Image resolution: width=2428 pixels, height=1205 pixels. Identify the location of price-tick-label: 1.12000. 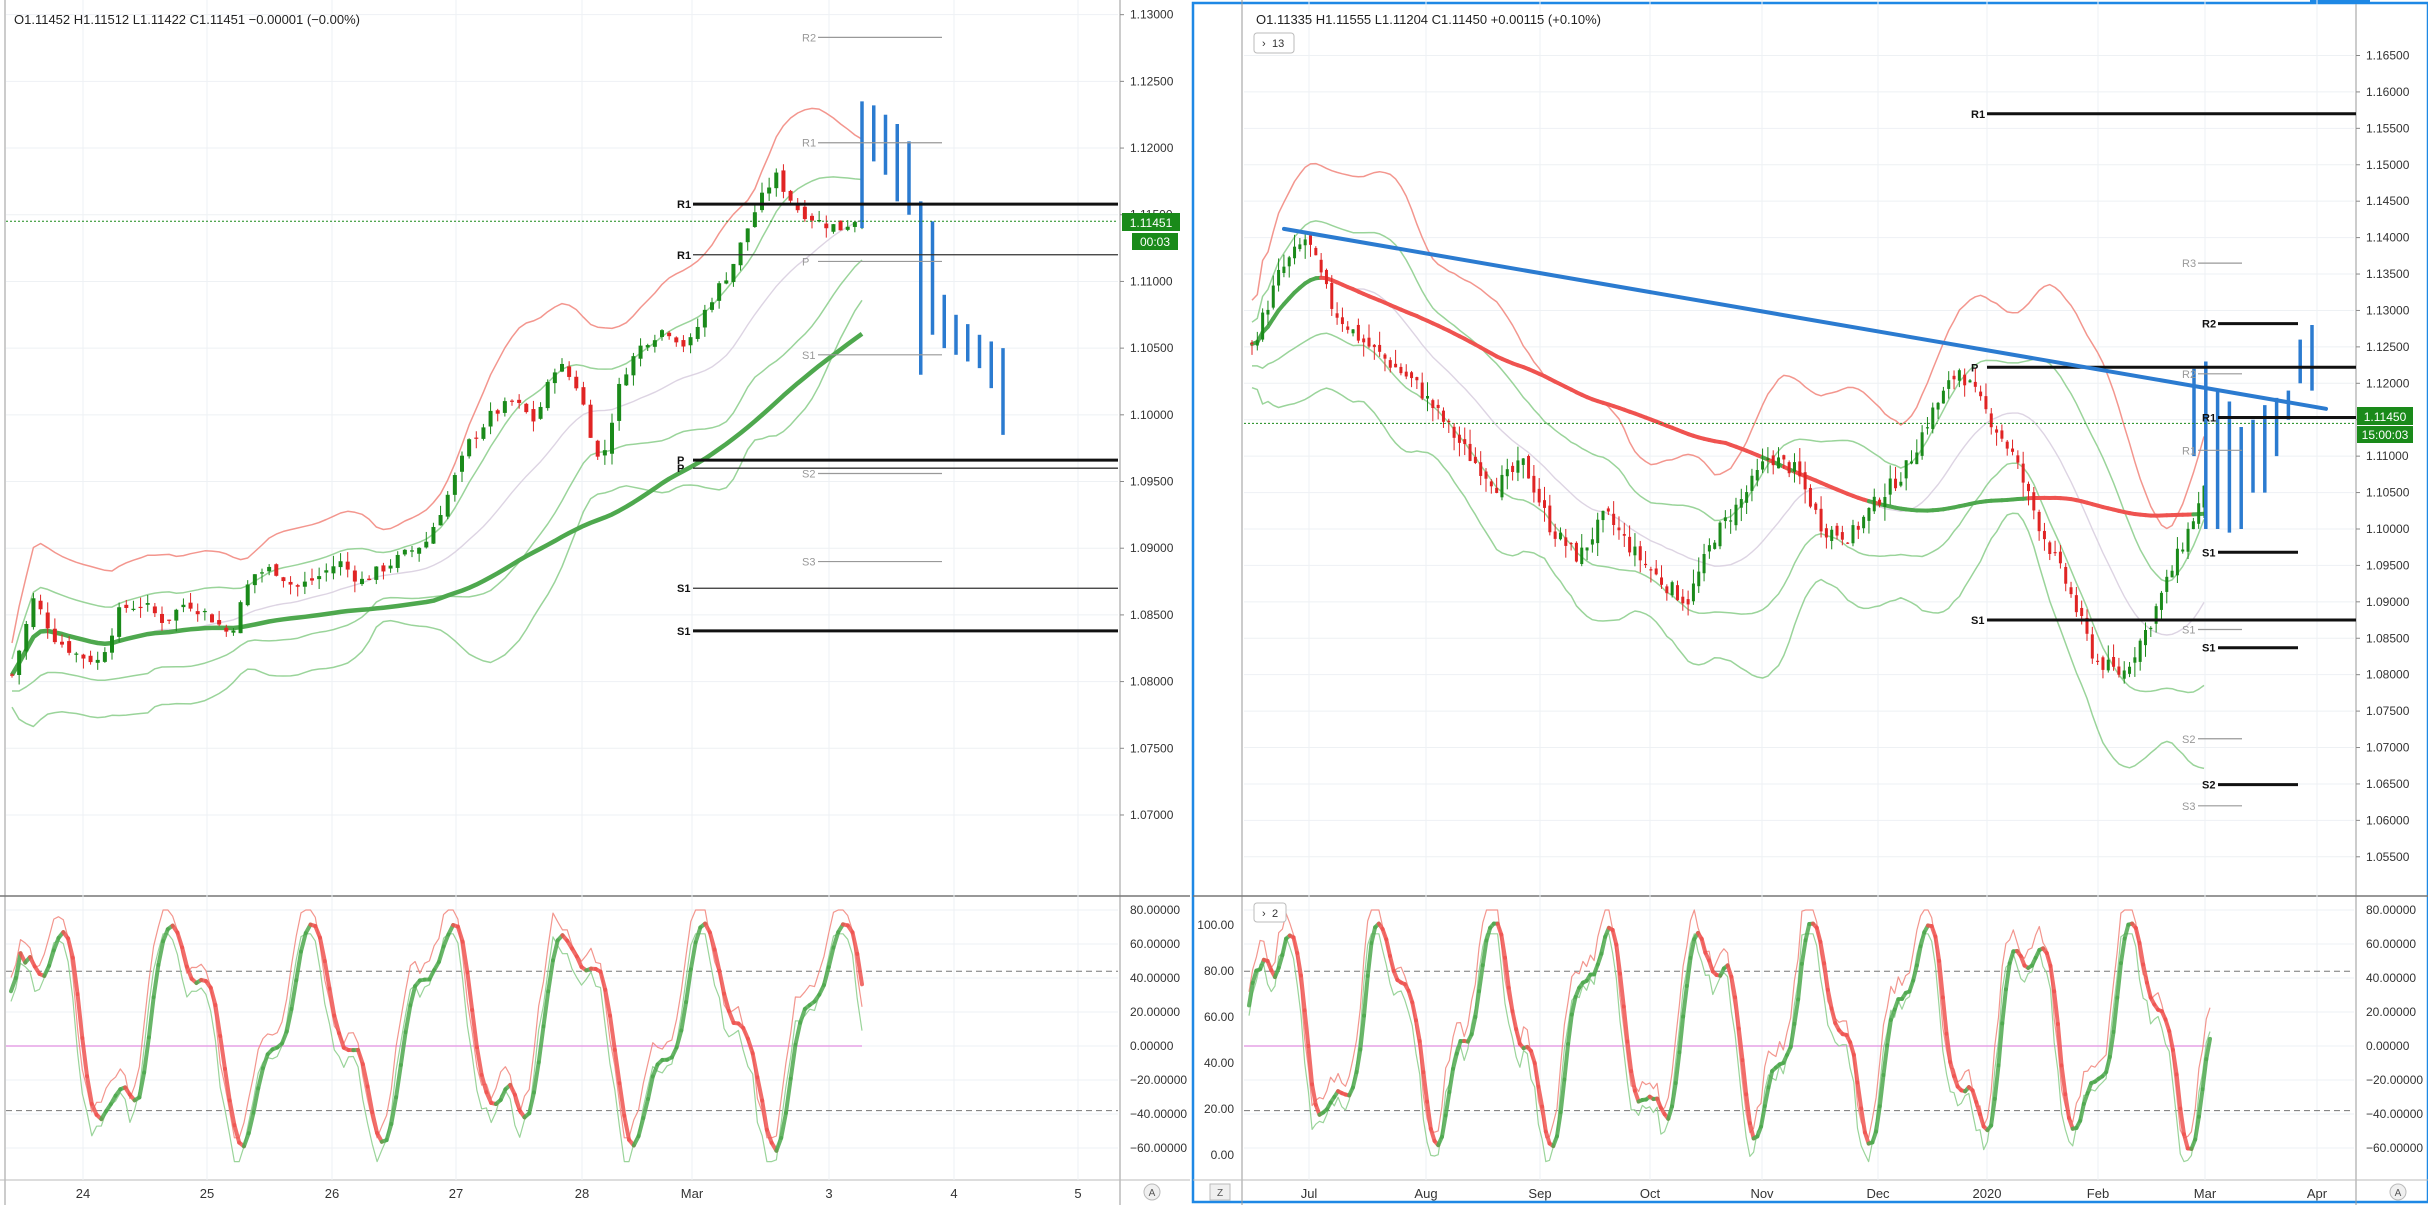
(1152, 148).